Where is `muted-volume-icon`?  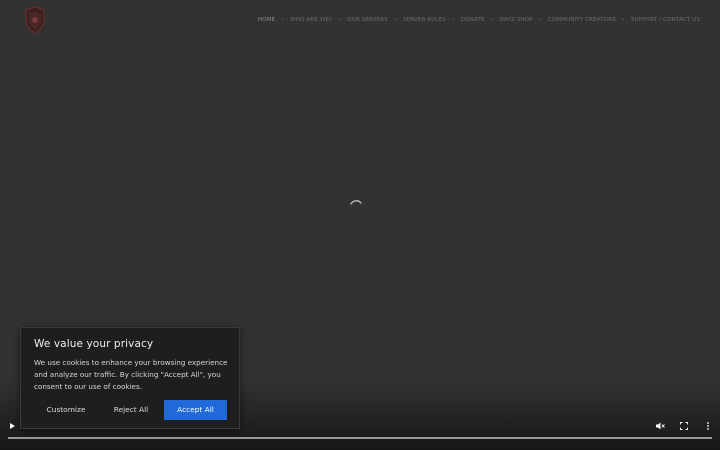 muted-volume-icon is located at coordinates (660, 426).